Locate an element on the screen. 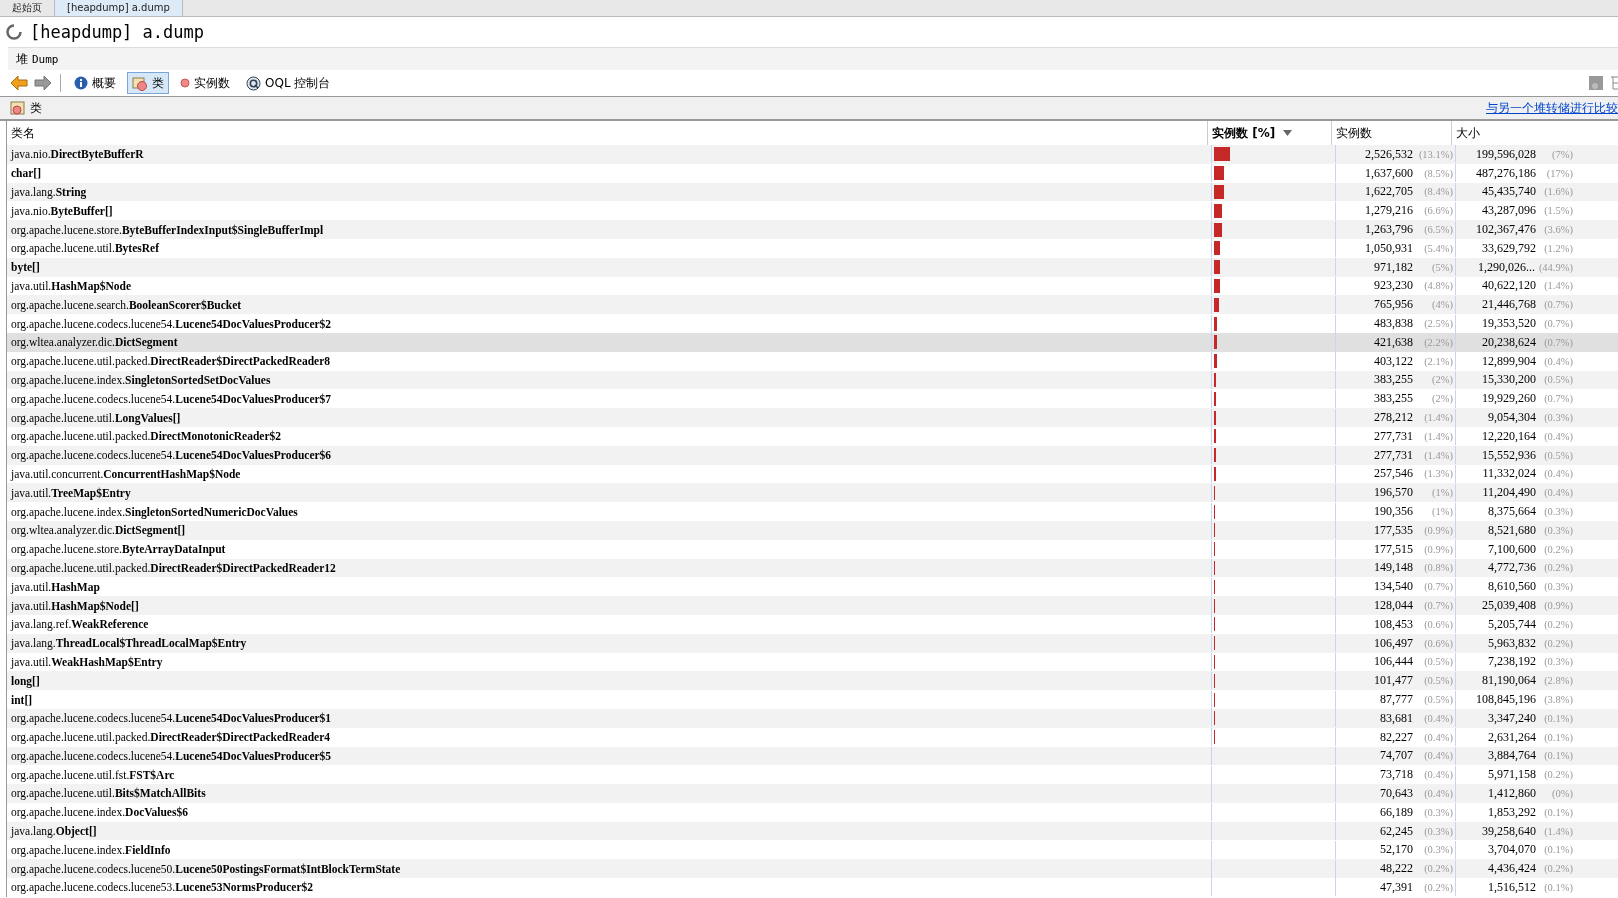  table-row: java.lang.Object[] 62,245 (0.3%) 39,258,640 (1.4%) is located at coordinates (812, 831).